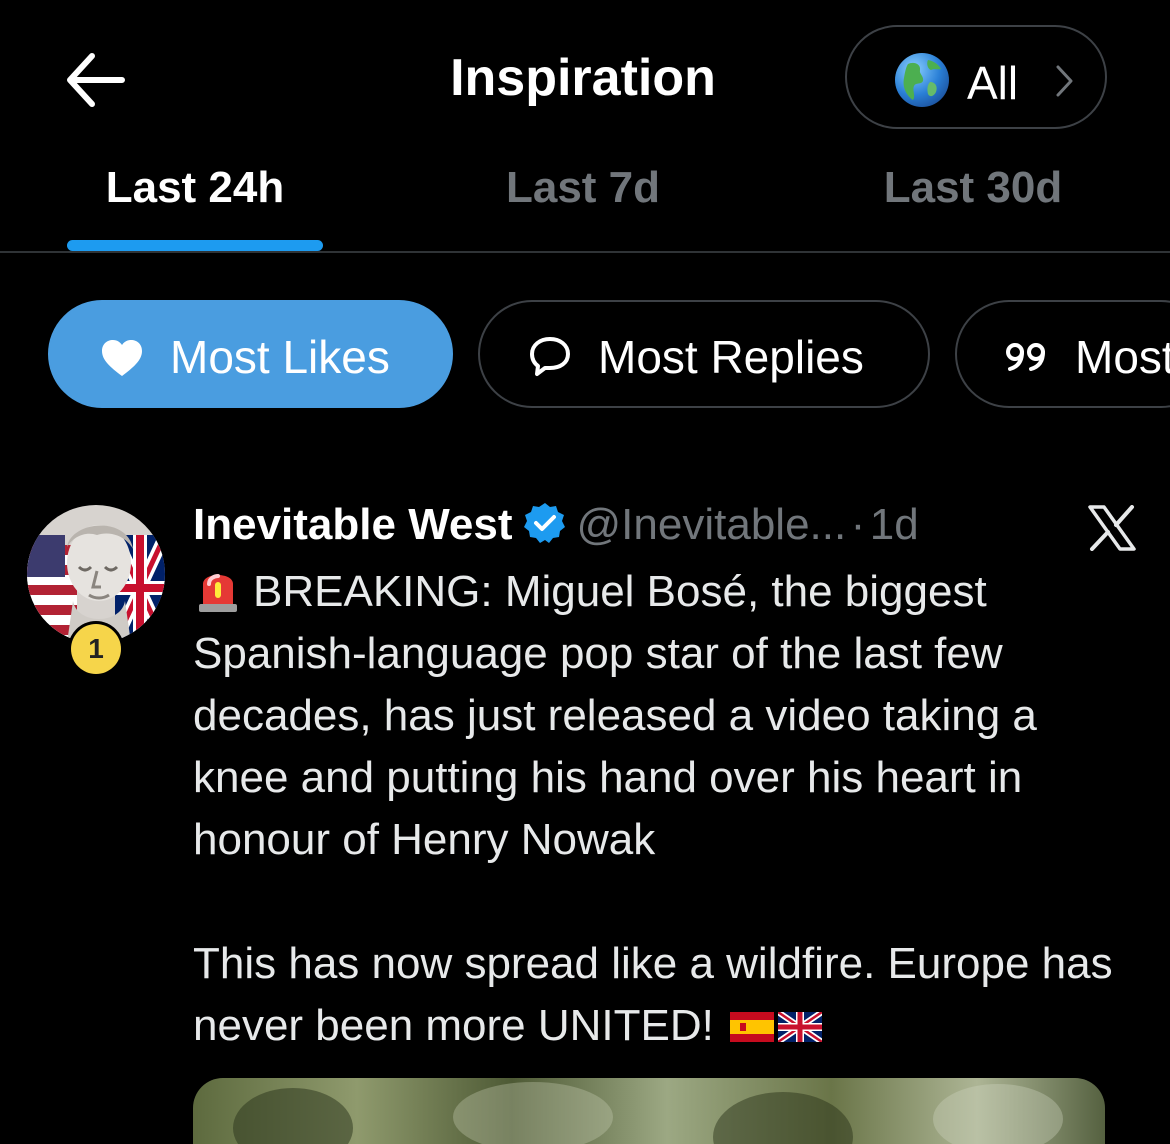 Image resolution: width=1170 pixels, height=1144 pixels. I want to click on tab-label: Last 24h, so click(195, 187).